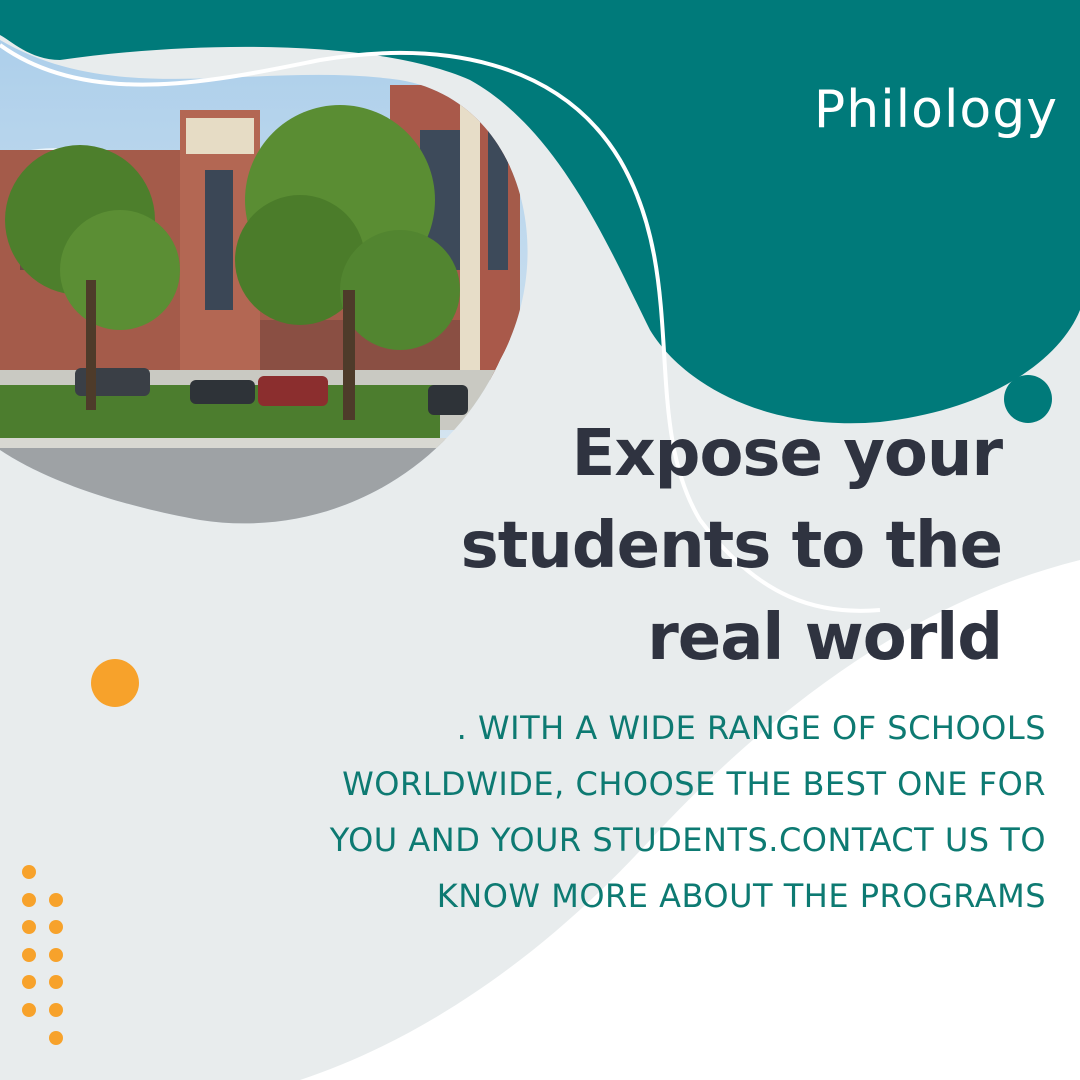 The image size is (1080, 1080). Describe the element at coordinates (1028, 399) in the screenshot. I see `teal-dot` at that location.